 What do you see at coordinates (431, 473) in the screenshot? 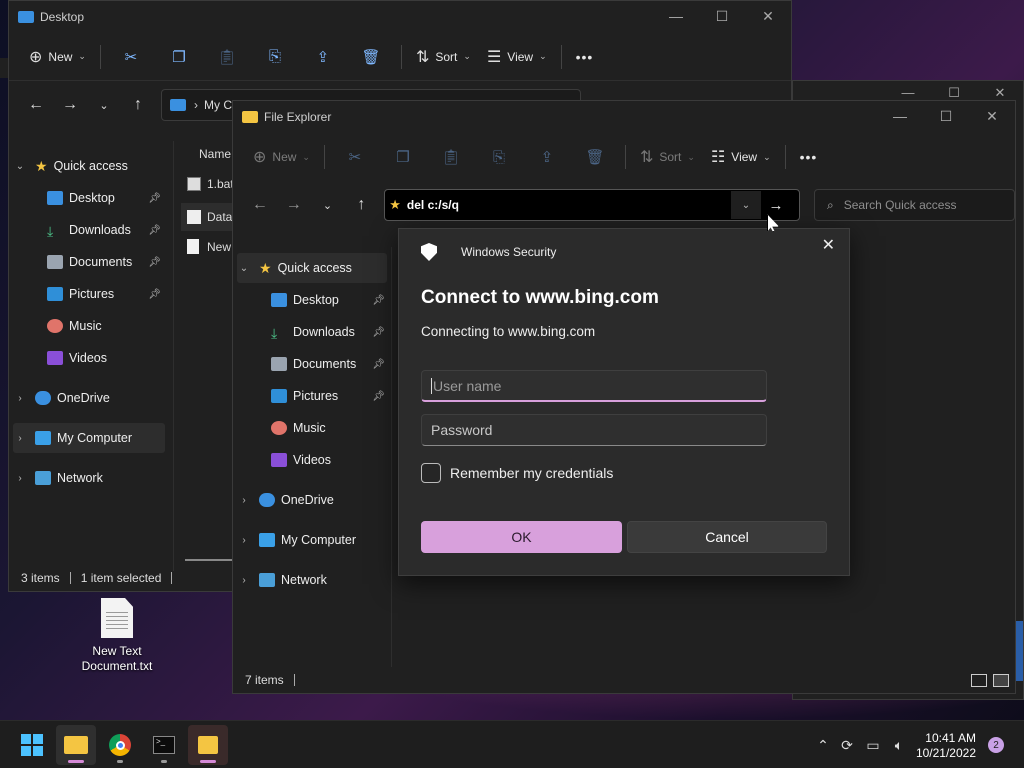
I see `checkbox-box` at bounding box center [431, 473].